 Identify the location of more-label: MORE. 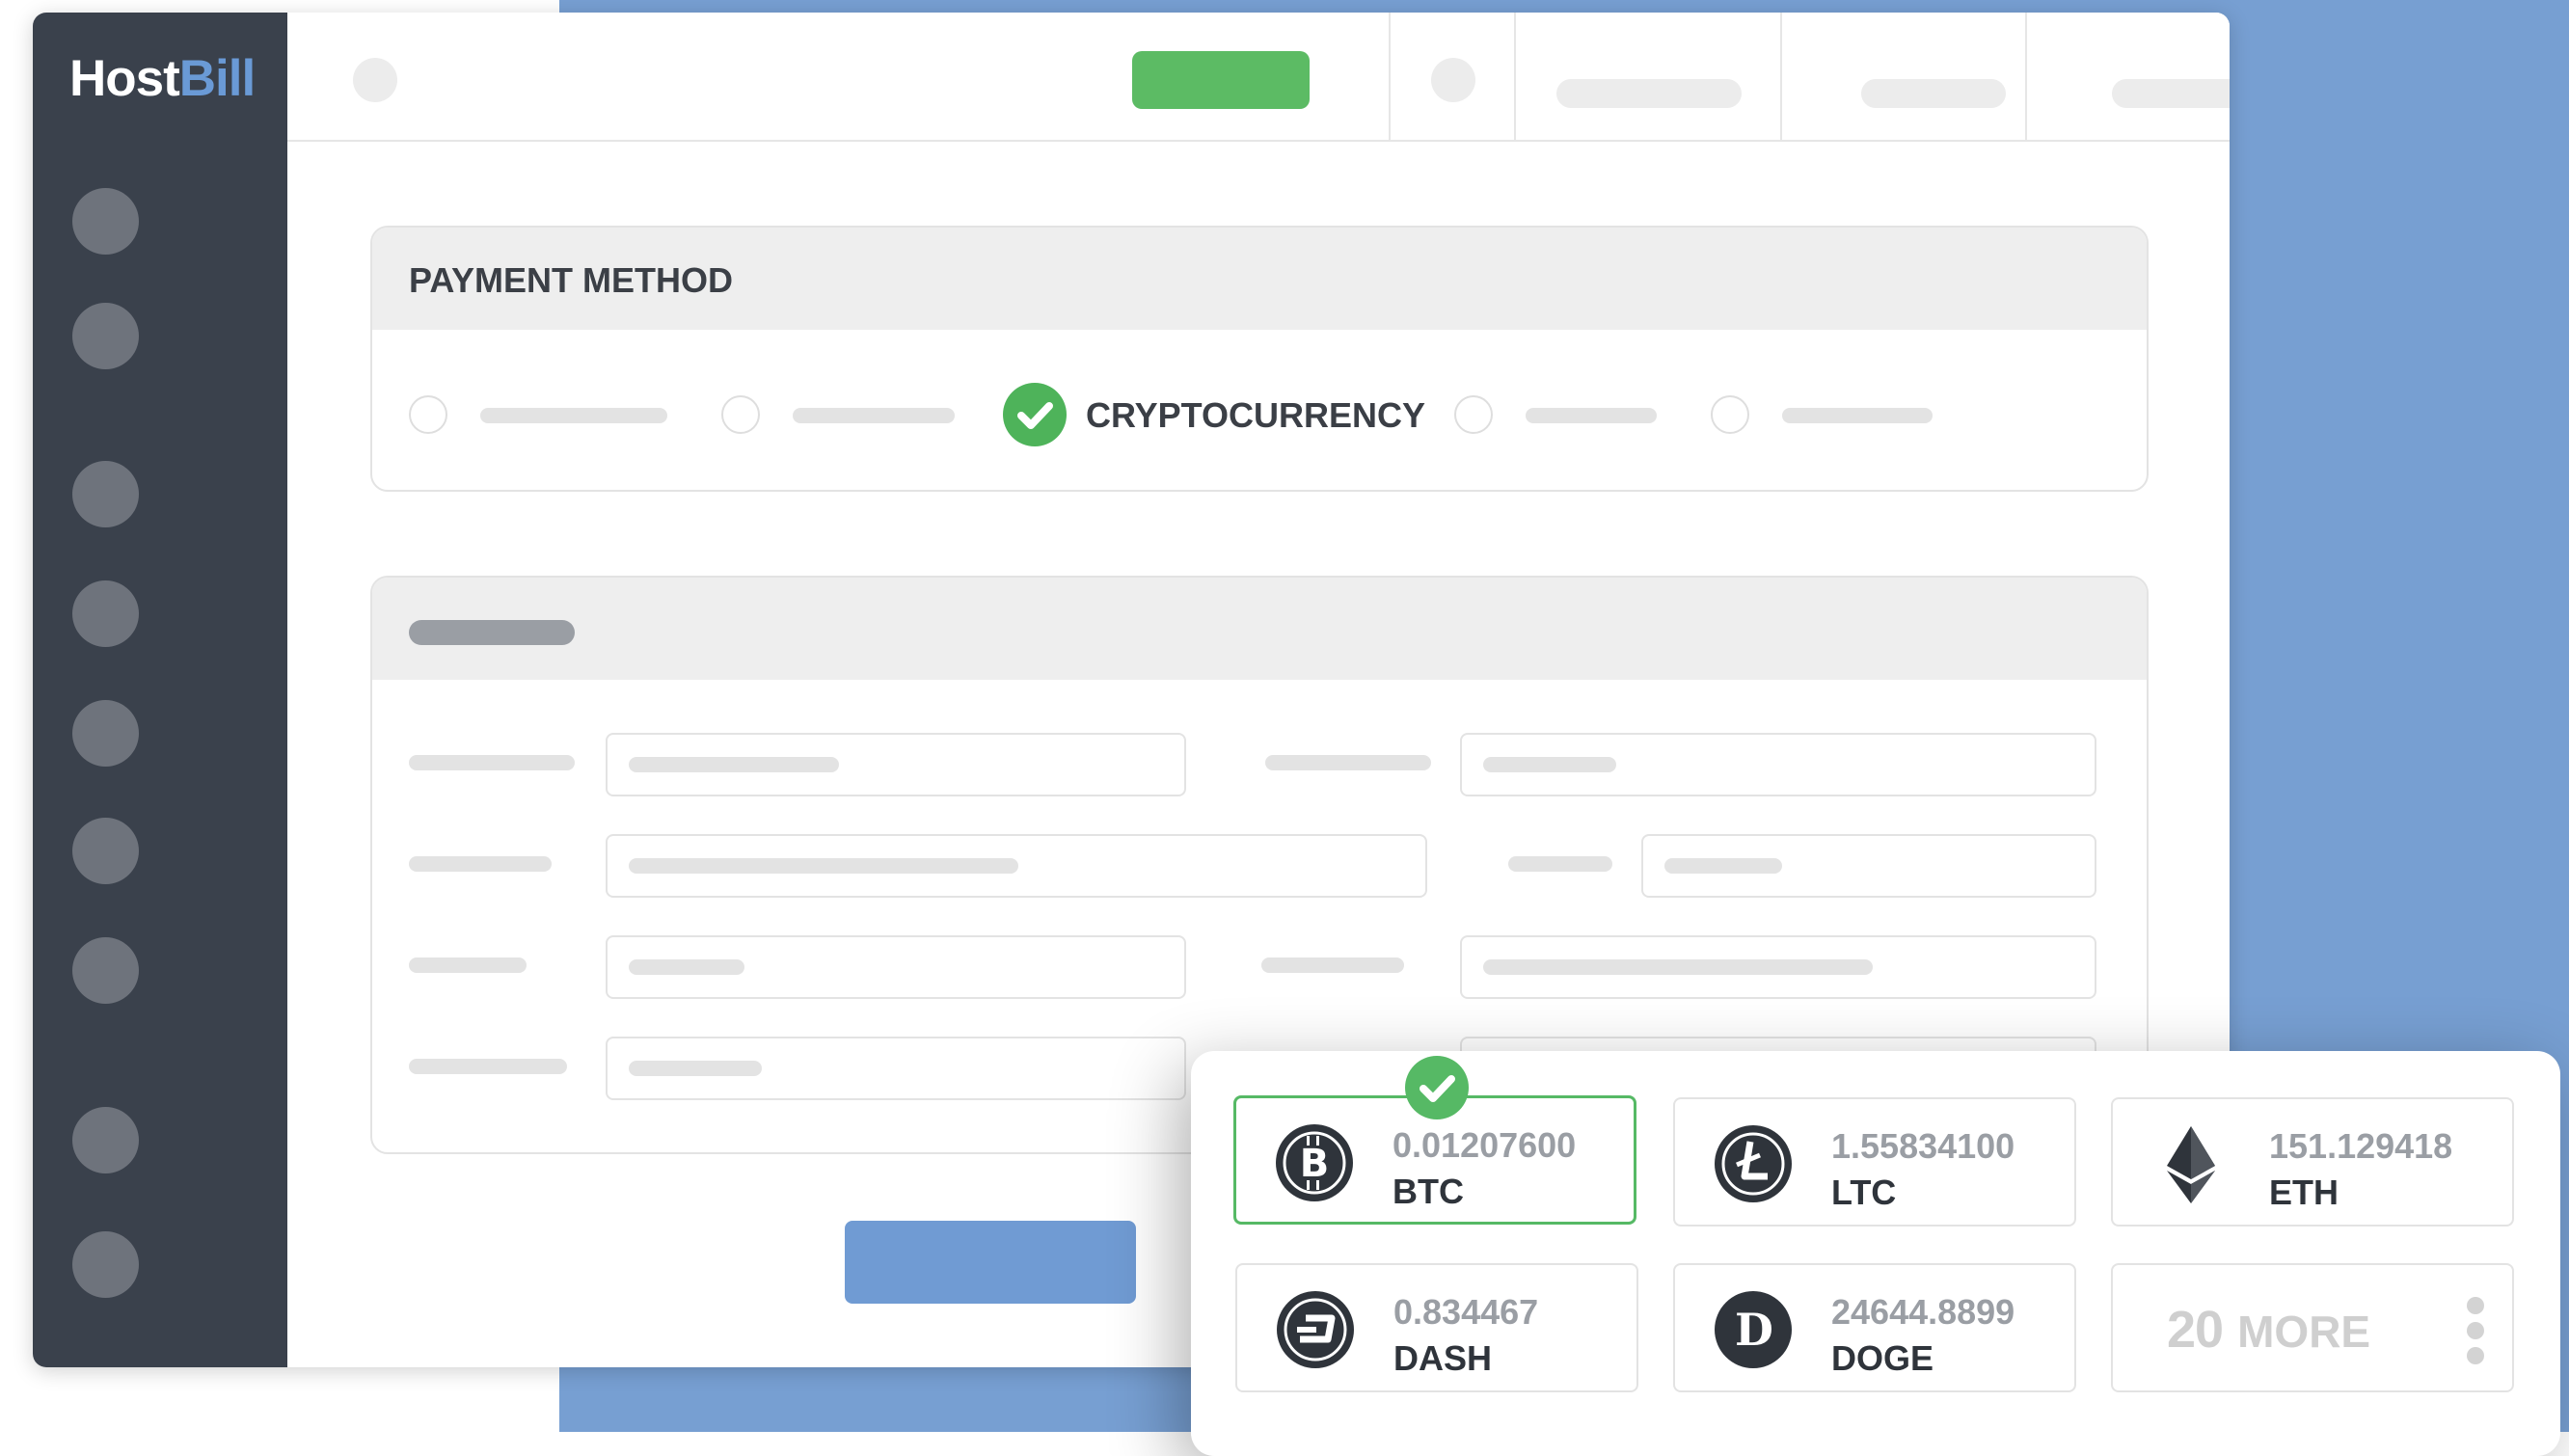
(2304, 1332).